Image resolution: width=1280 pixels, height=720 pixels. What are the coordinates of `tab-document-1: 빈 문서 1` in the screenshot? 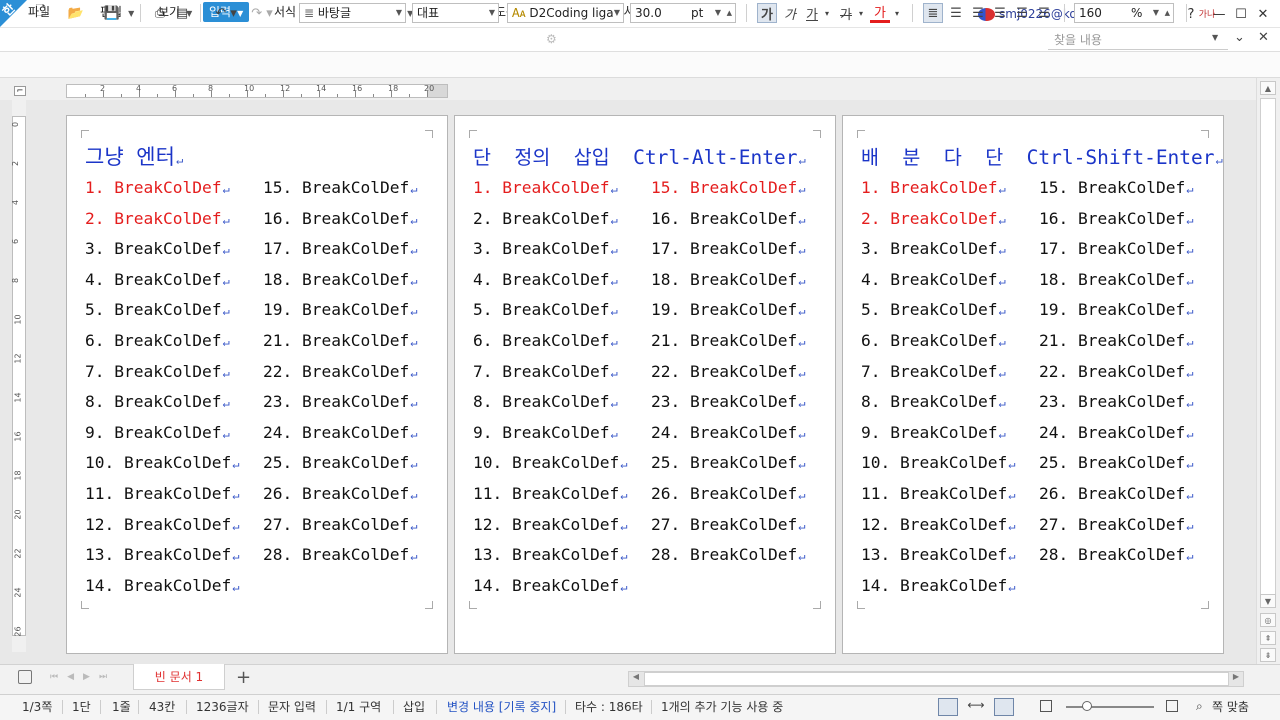 It's located at (179, 677).